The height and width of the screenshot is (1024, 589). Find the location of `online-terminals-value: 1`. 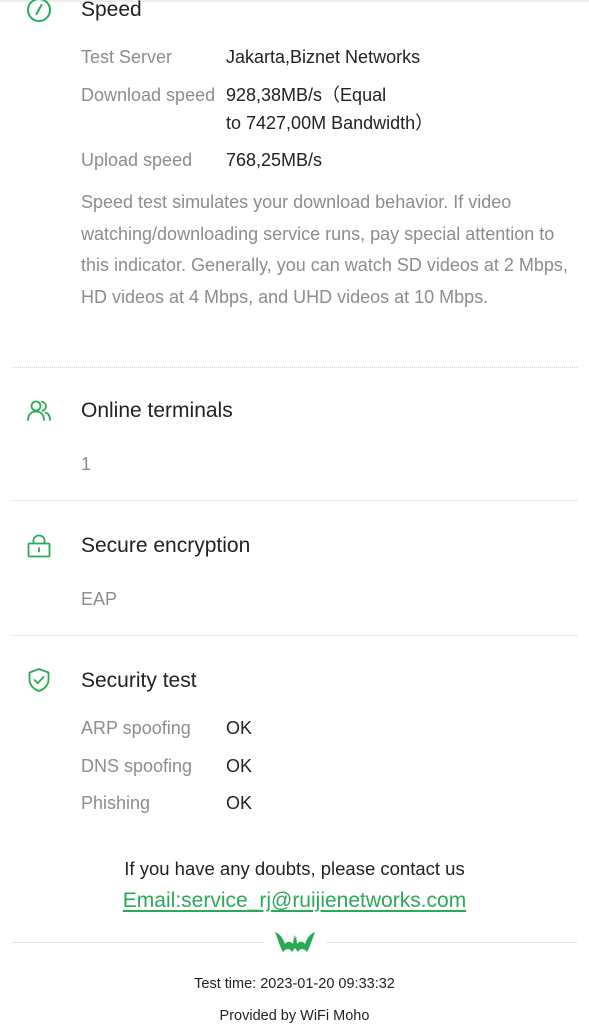

online-terminals-value: 1 is located at coordinates (86, 464).